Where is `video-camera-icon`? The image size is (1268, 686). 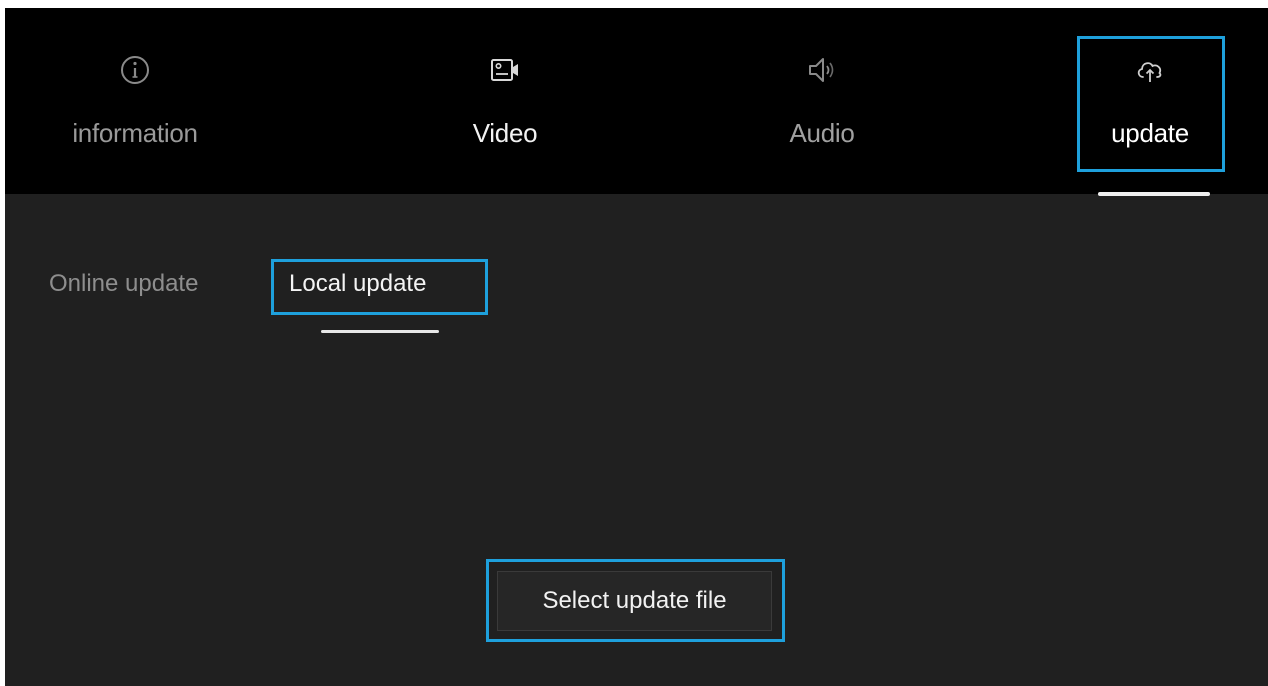 video-camera-icon is located at coordinates (504, 70).